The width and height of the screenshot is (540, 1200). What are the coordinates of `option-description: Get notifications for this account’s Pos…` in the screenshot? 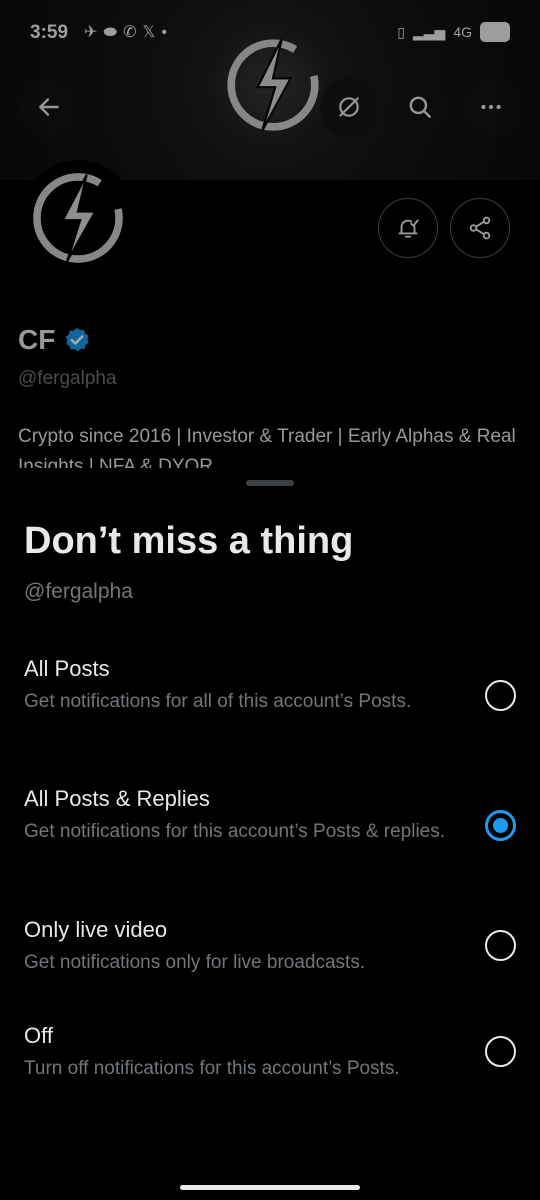 It's located at (235, 831).